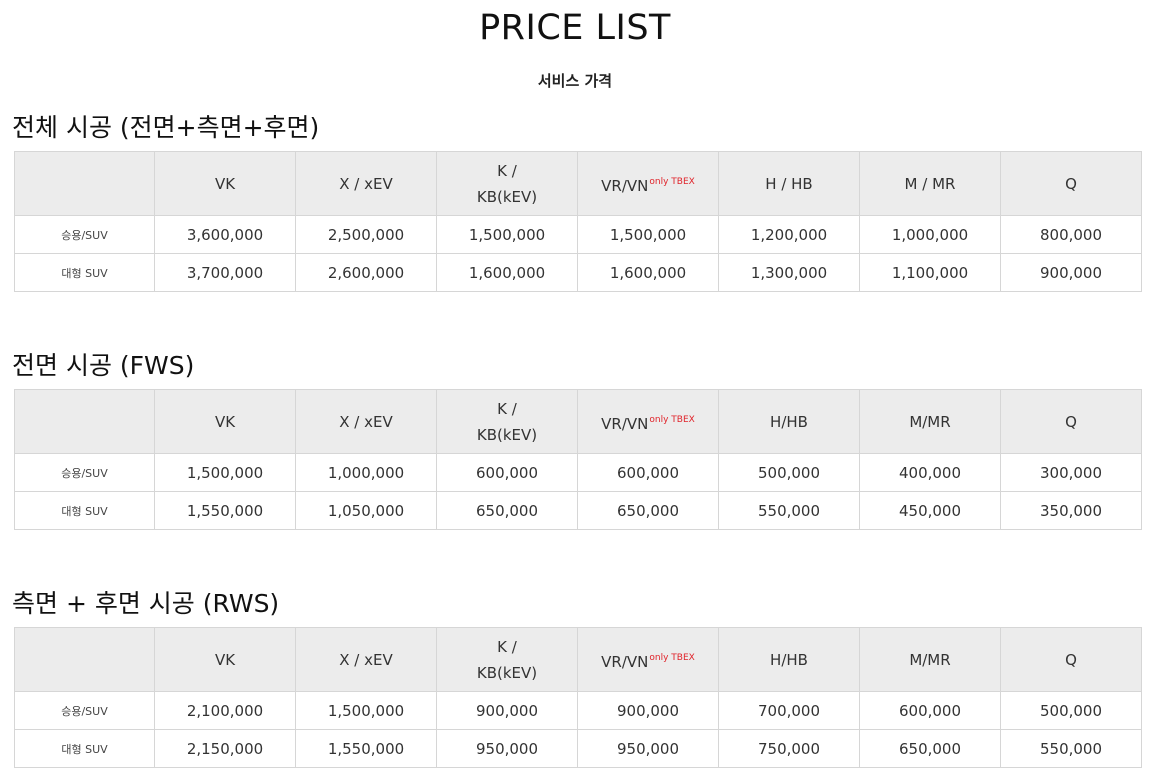 The image size is (1150, 776). Describe the element at coordinates (1071, 472) in the screenshot. I see `price-cell: 300,000` at that location.